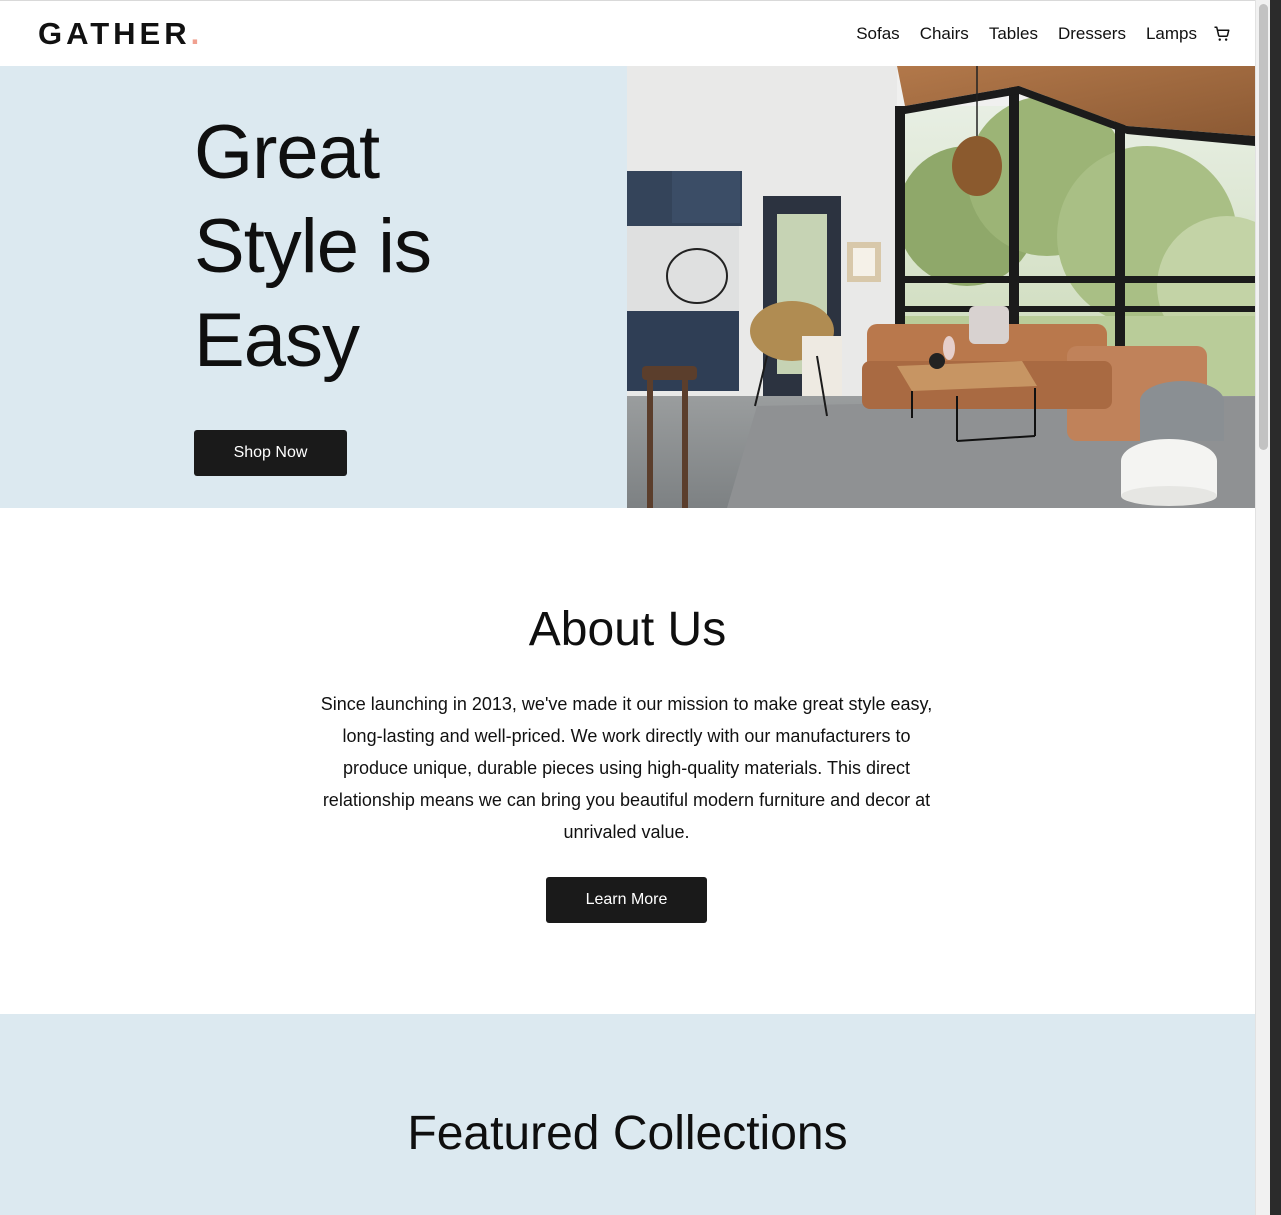 The height and width of the screenshot is (1215, 1281). Describe the element at coordinates (114, 33) in the screenshot. I see `logo-text: GATHER` at that location.